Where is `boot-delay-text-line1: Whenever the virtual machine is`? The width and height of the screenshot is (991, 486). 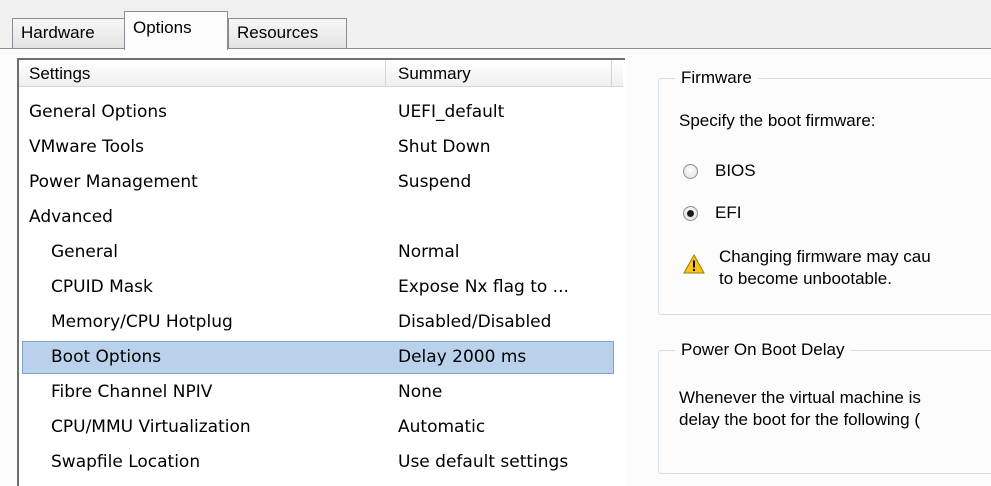
boot-delay-text-line1: Whenever the virtual machine is is located at coordinates (800, 397).